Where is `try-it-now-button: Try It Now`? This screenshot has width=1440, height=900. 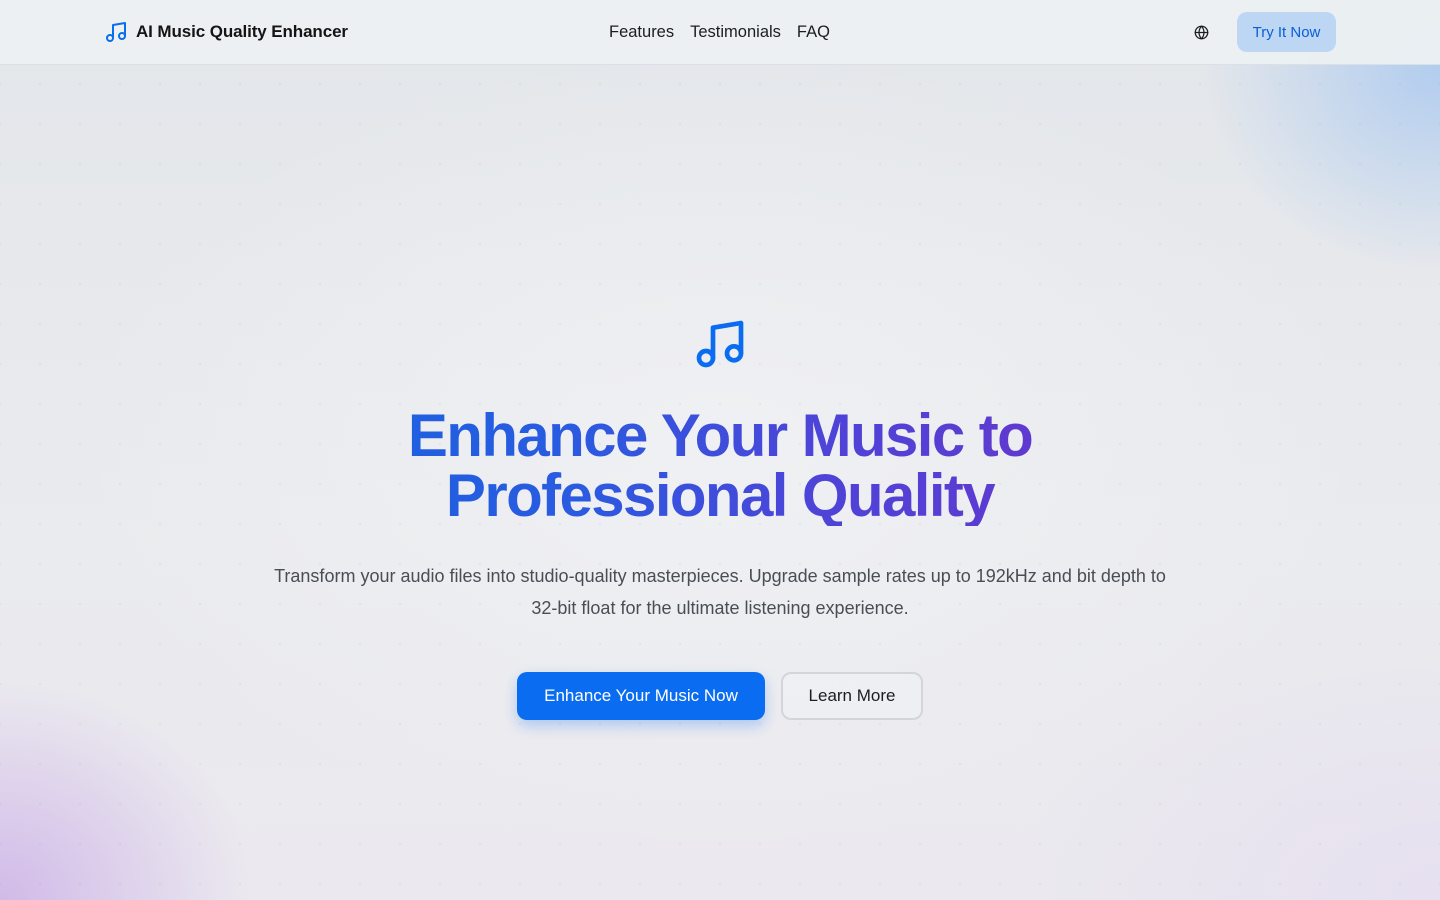 try-it-now-button: Try It Now is located at coordinates (1286, 32).